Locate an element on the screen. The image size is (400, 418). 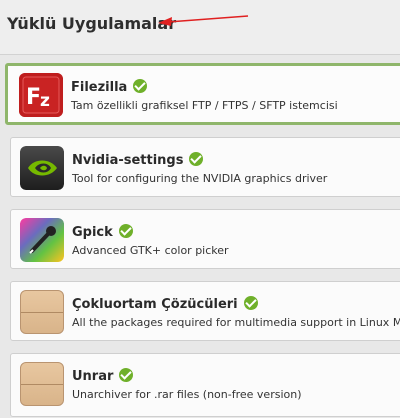
app-card-gpick: Gpick Advanced GTK+ color picker is located at coordinates (205, 239).